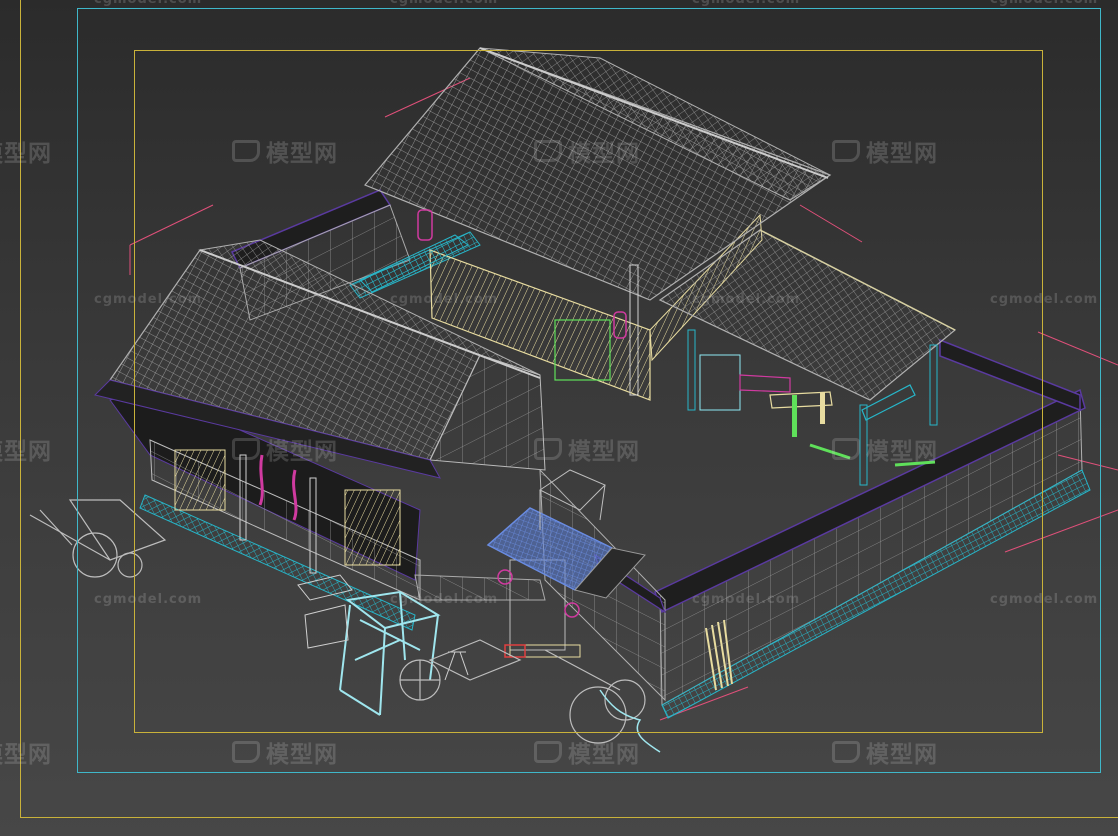 The width and height of the screenshot is (1118, 836). I want to click on east-hall, so click(807, 357).